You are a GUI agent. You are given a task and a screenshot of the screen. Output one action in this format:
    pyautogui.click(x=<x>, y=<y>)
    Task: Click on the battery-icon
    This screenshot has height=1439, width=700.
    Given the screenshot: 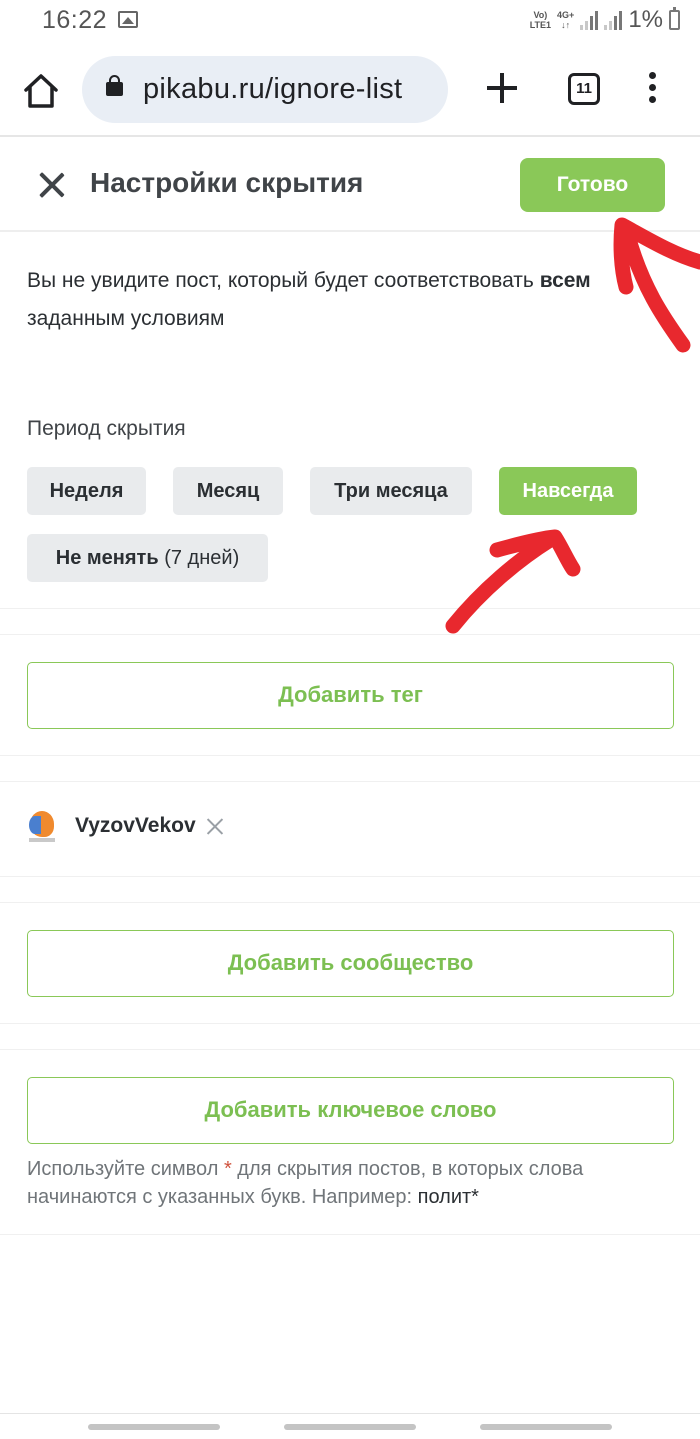 What is the action you would take?
    pyautogui.click(x=674, y=18)
    